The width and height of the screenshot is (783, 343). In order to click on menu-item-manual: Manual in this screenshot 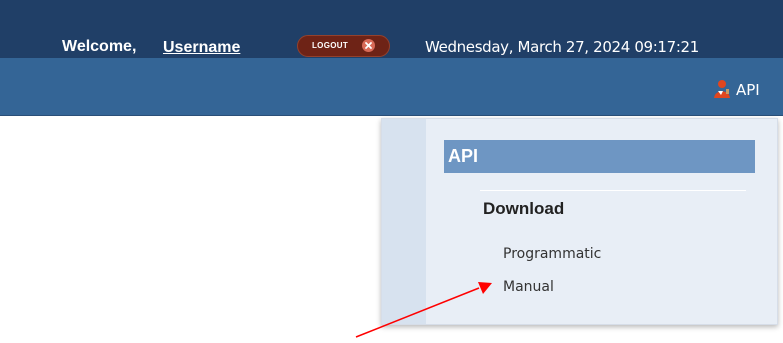, I will do `click(528, 287)`.